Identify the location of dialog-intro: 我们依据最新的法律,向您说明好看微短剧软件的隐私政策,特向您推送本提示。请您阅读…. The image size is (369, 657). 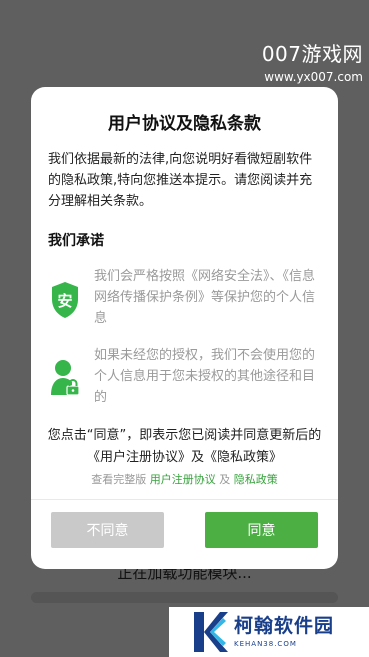
(180, 180).